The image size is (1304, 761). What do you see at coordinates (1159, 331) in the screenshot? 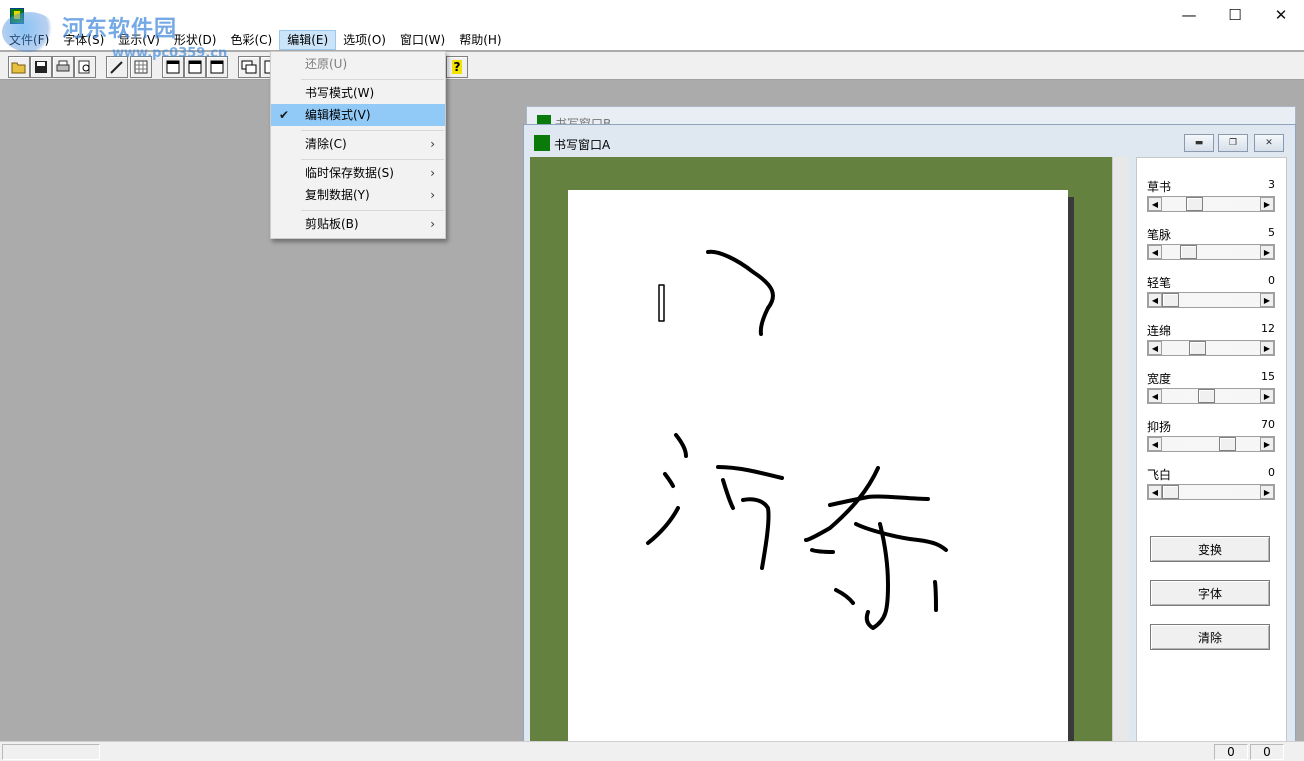
I see `control-label: 连绵` at bounding box center [1159, 331].